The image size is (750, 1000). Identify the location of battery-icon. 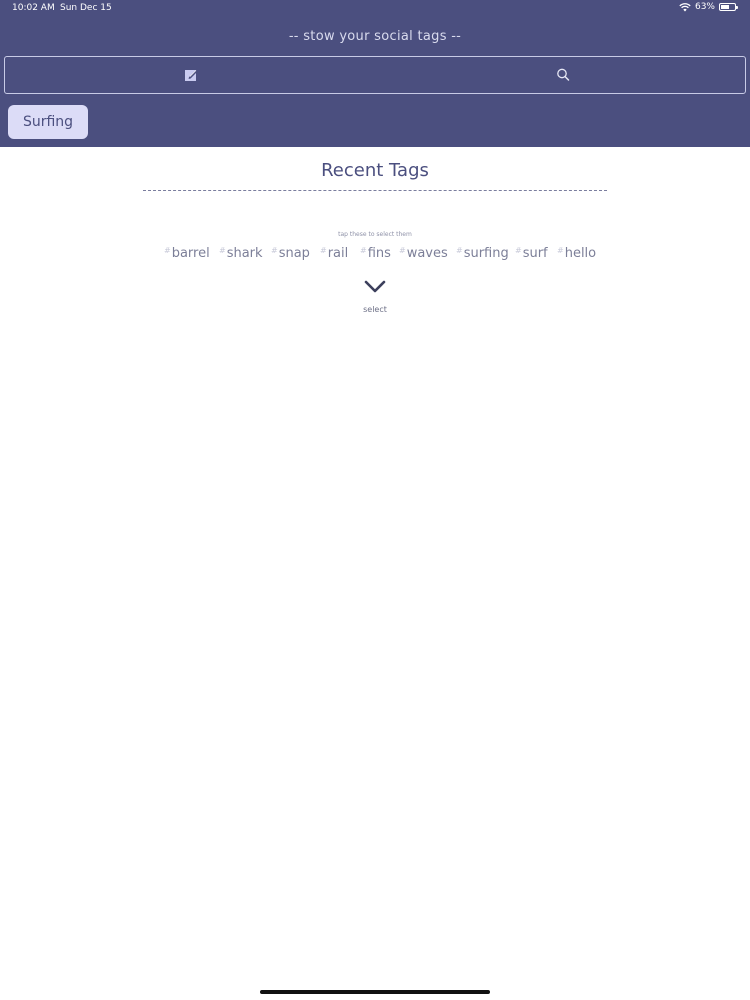
(728, 7).